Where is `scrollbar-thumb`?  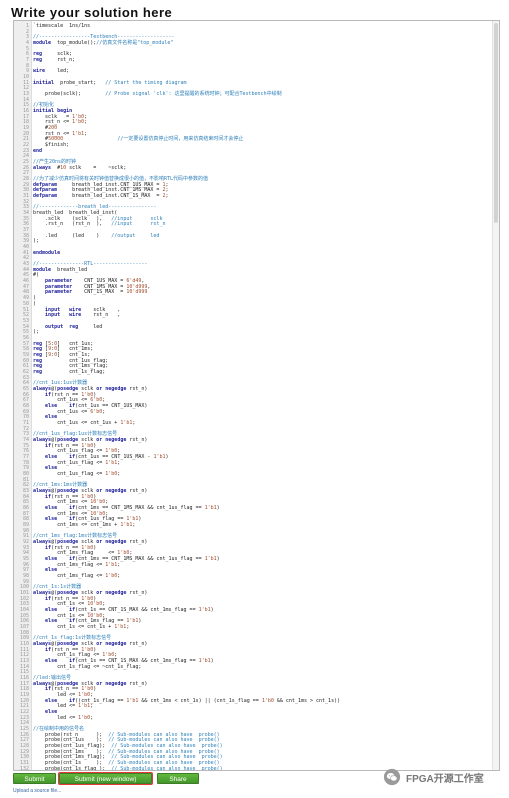 scrollbar-thumb is located at coordinates (496, 123).